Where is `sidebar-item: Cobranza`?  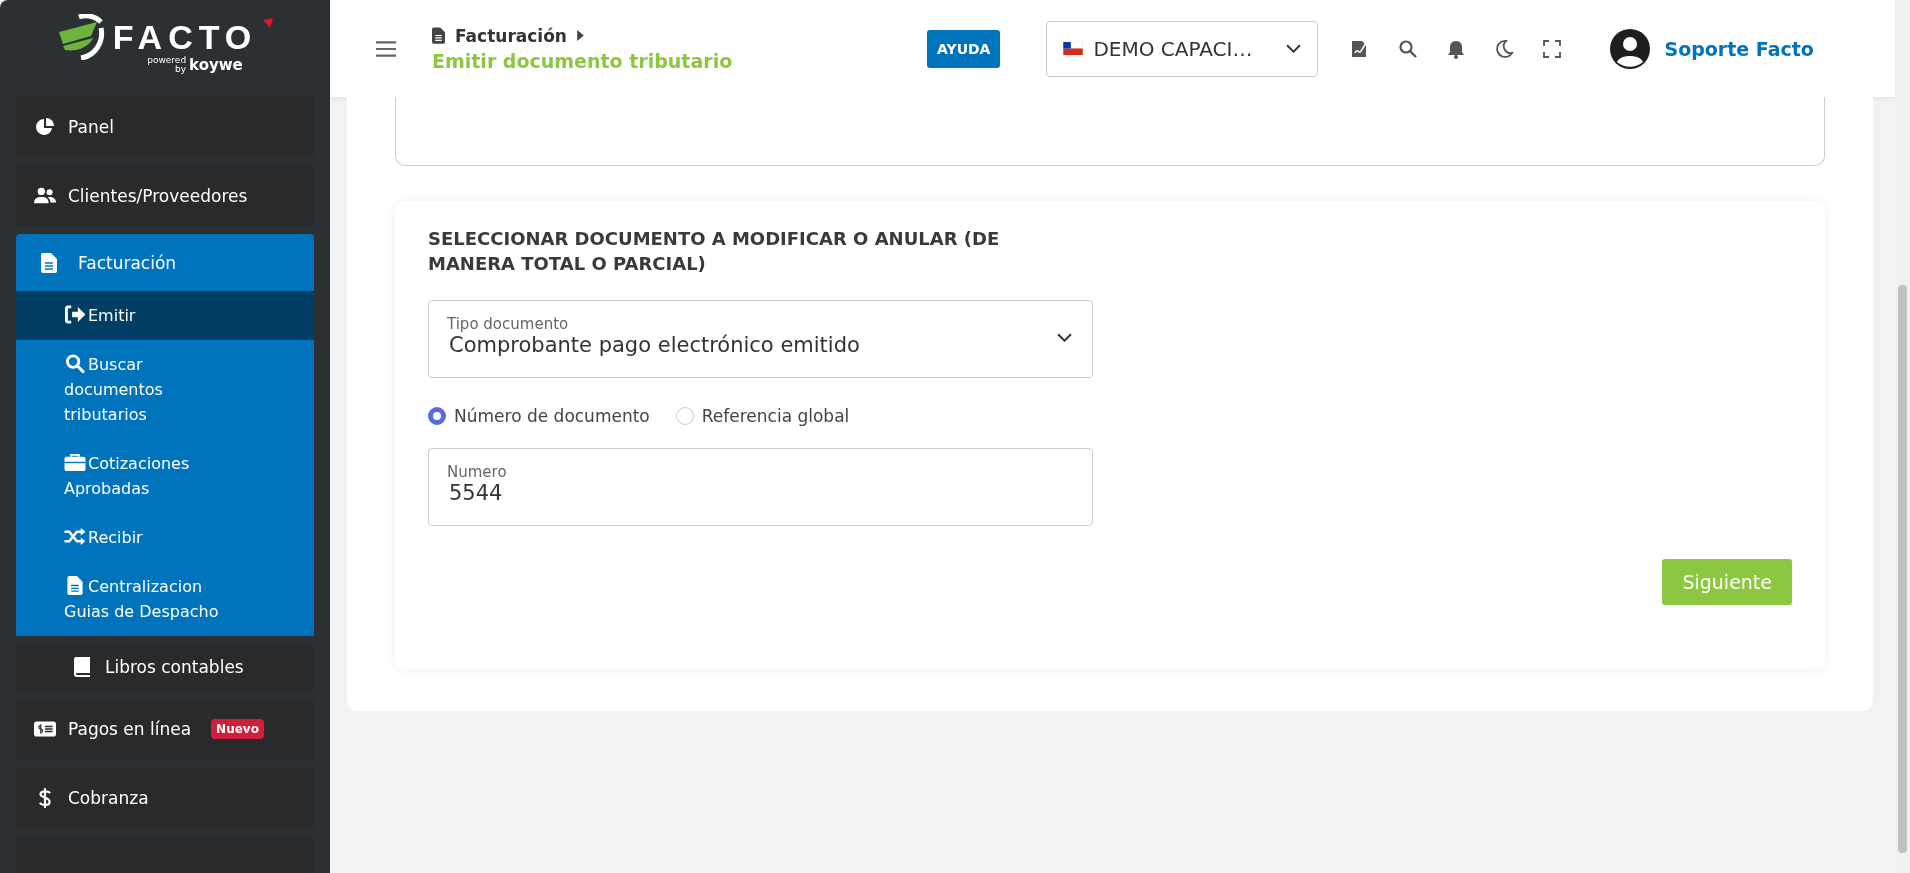 sidebar-item: Cobranza is located at coordinates (165, 798).